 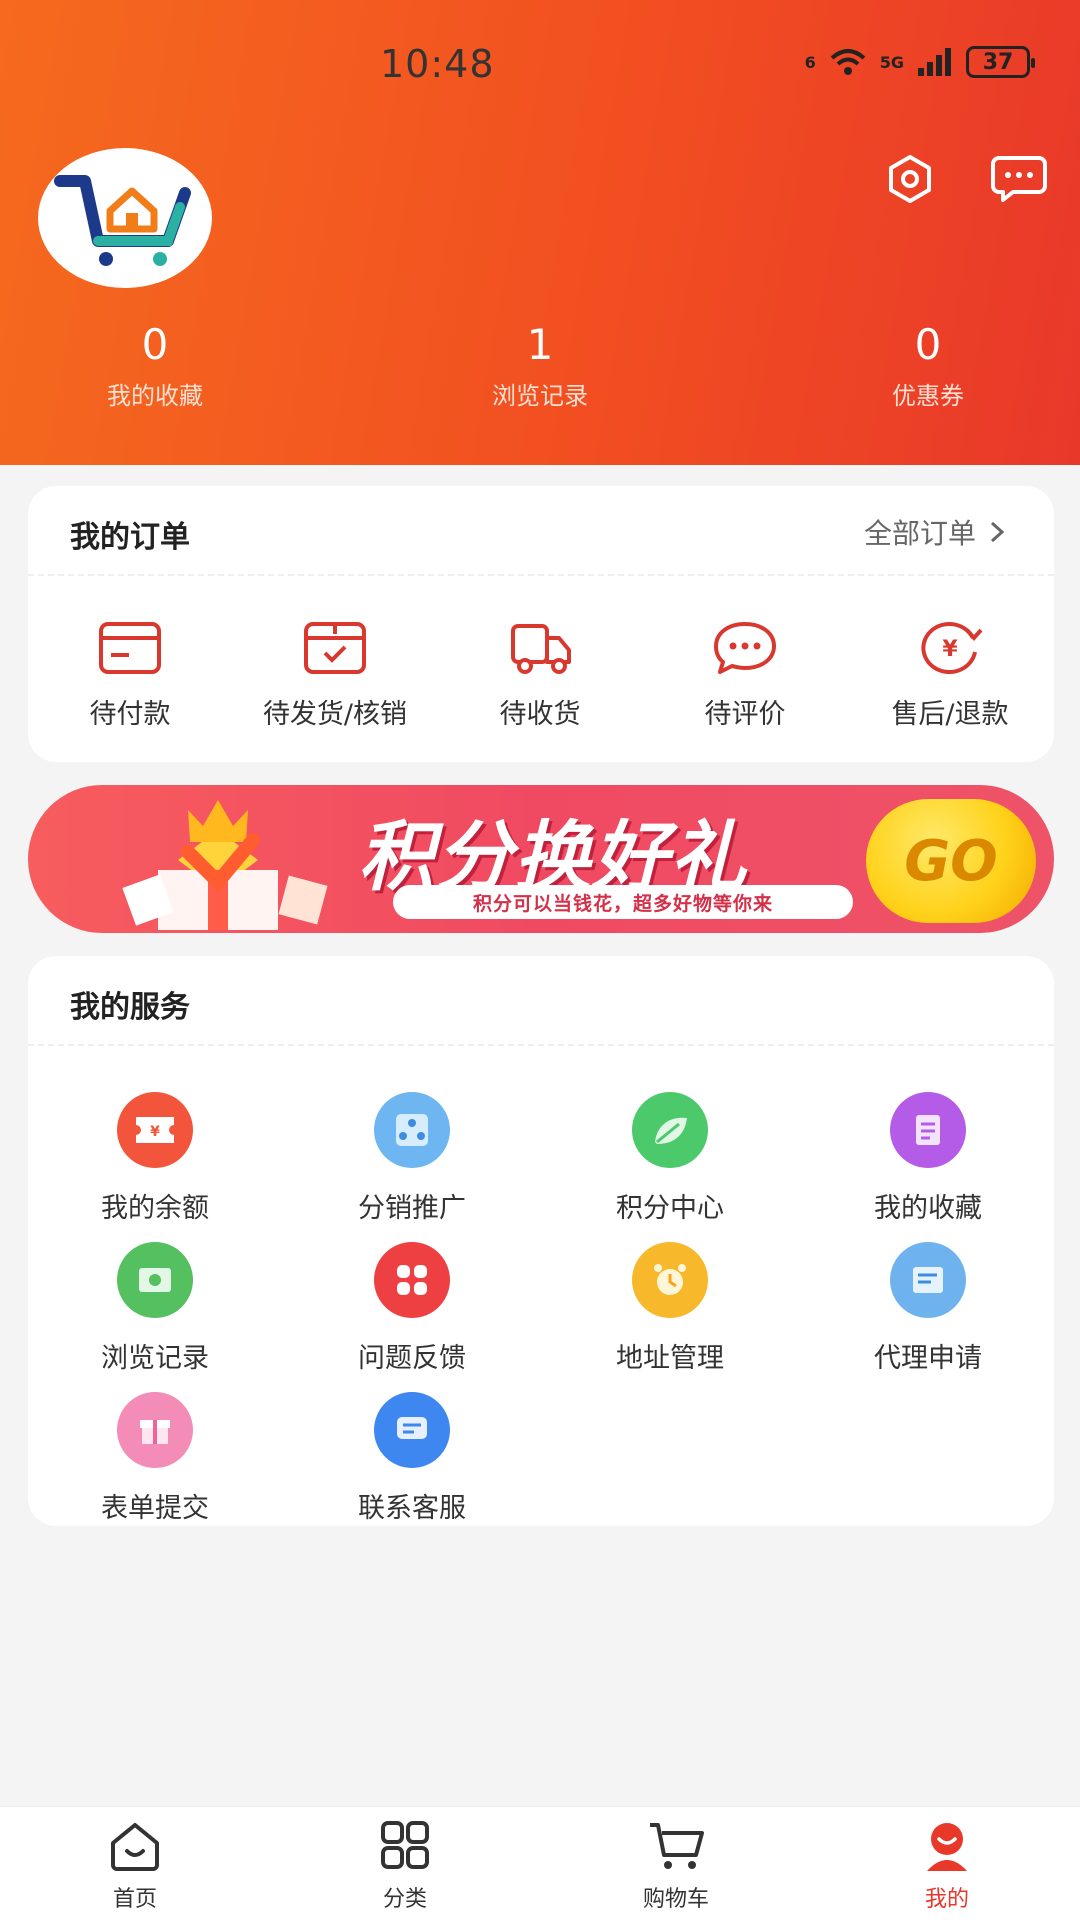 I want to click on refund-icon: ¥, so click(x=952, y=648).